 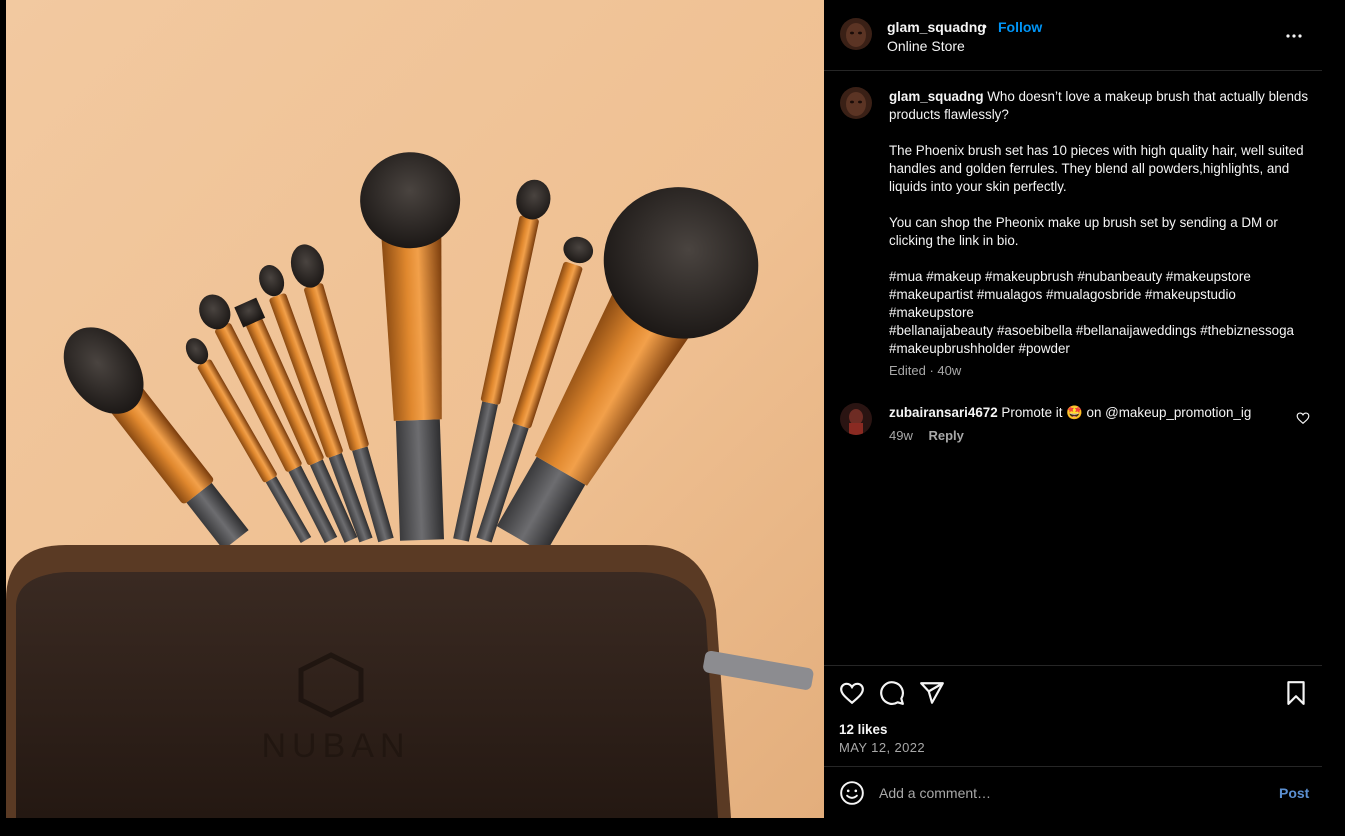 What do you see at coordinates (1333, 409) in the screenshot?
I see `scrollbar-track` at bounding box center [1333, 409].